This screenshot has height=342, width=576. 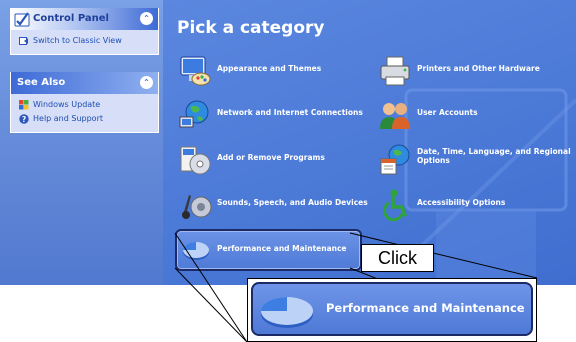 What do you see at coordinates (67, 104) in the screenshot?
I see `windows-update-label: Windows Update` at bounding box center [67, 104].